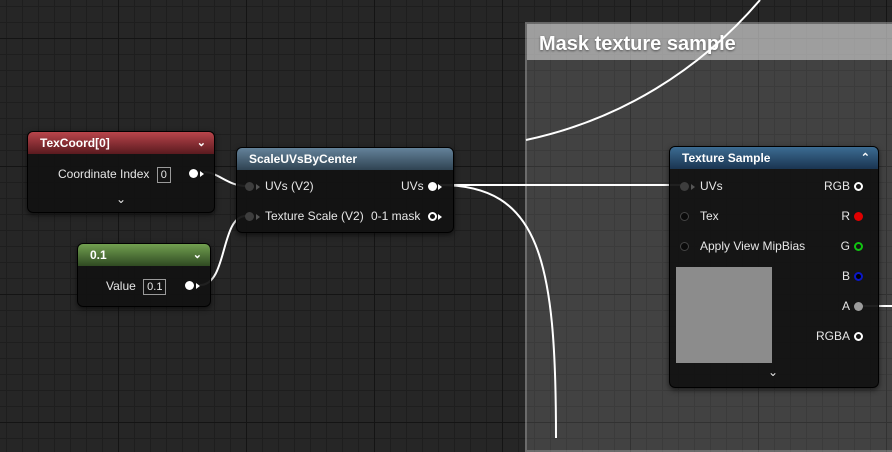  Describe the element at coordinates (249, 216) in the screenshot. I see `texture-scale-input-pin` at that location.